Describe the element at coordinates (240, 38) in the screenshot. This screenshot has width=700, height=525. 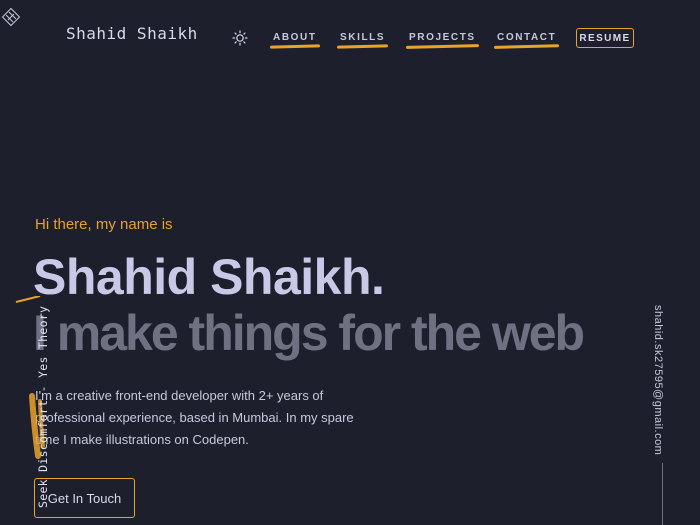
I see `lightbulb-icon` at that location.